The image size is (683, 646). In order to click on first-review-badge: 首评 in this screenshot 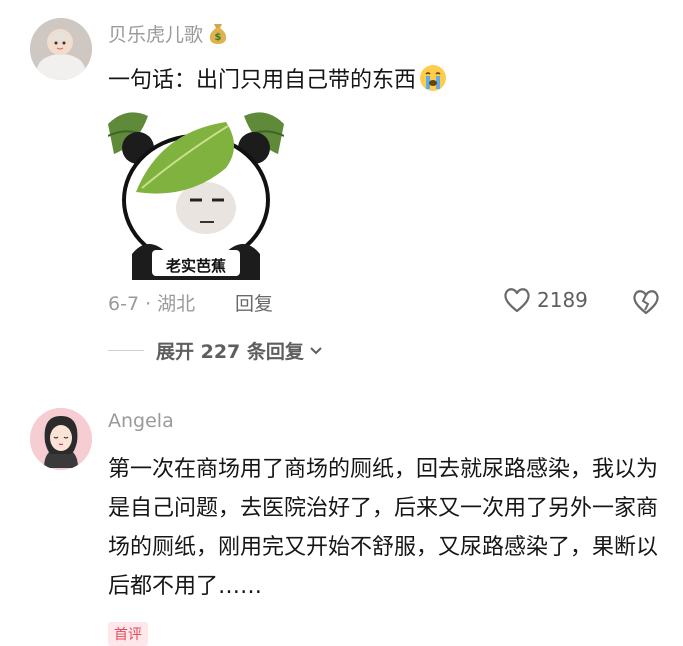, I will do `click(128, 634)`.